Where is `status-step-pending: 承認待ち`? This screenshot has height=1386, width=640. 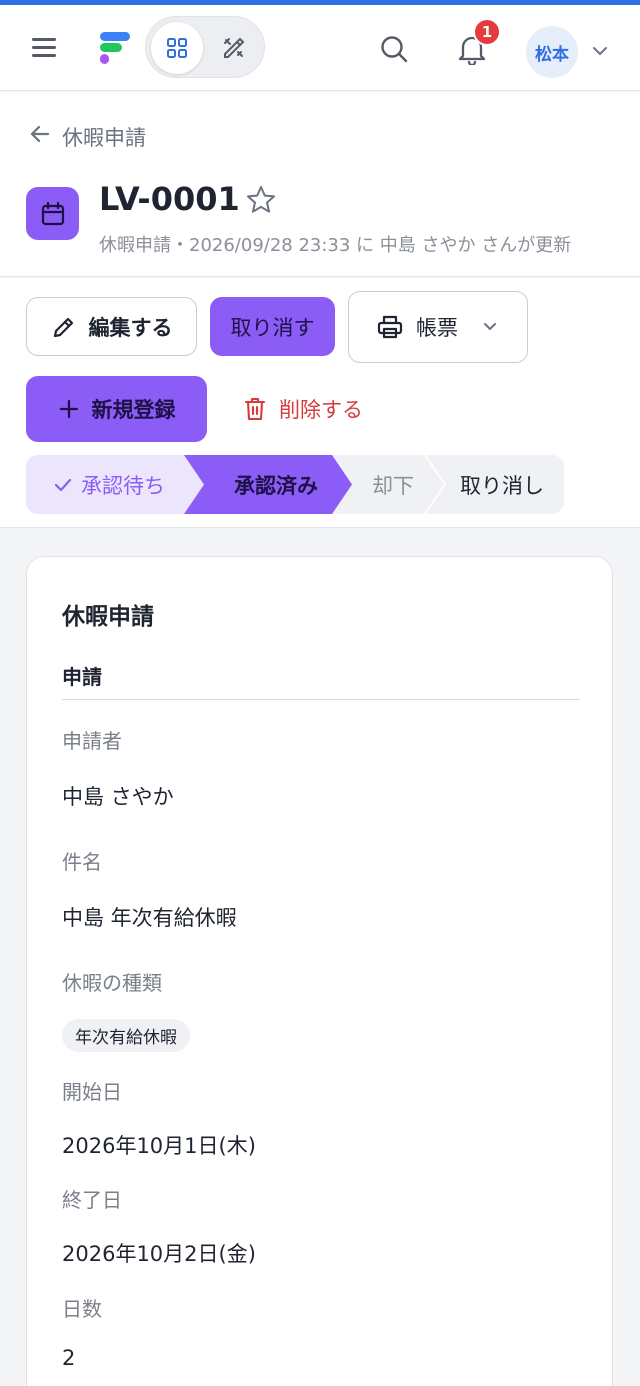 status-step-pending: 承認待ち is located at coordinates (116, 484).